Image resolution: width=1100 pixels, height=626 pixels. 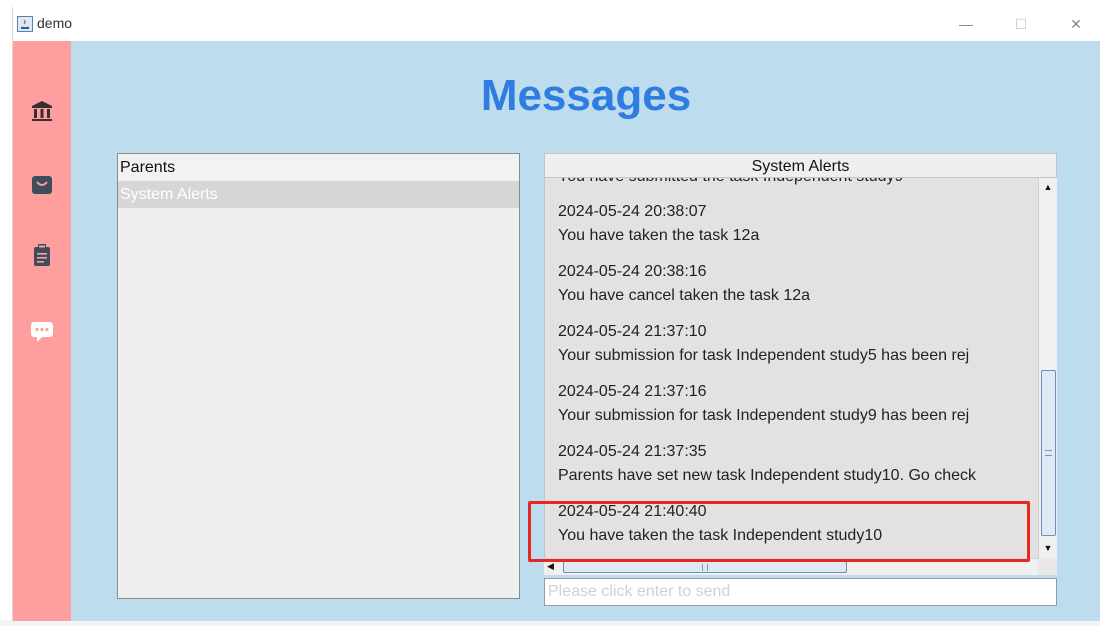 What do you see at coordinates (550, 566) in the screenshot?
I see `scroll-left-arrow-icon: ◀` at bounding box center [550, 566].